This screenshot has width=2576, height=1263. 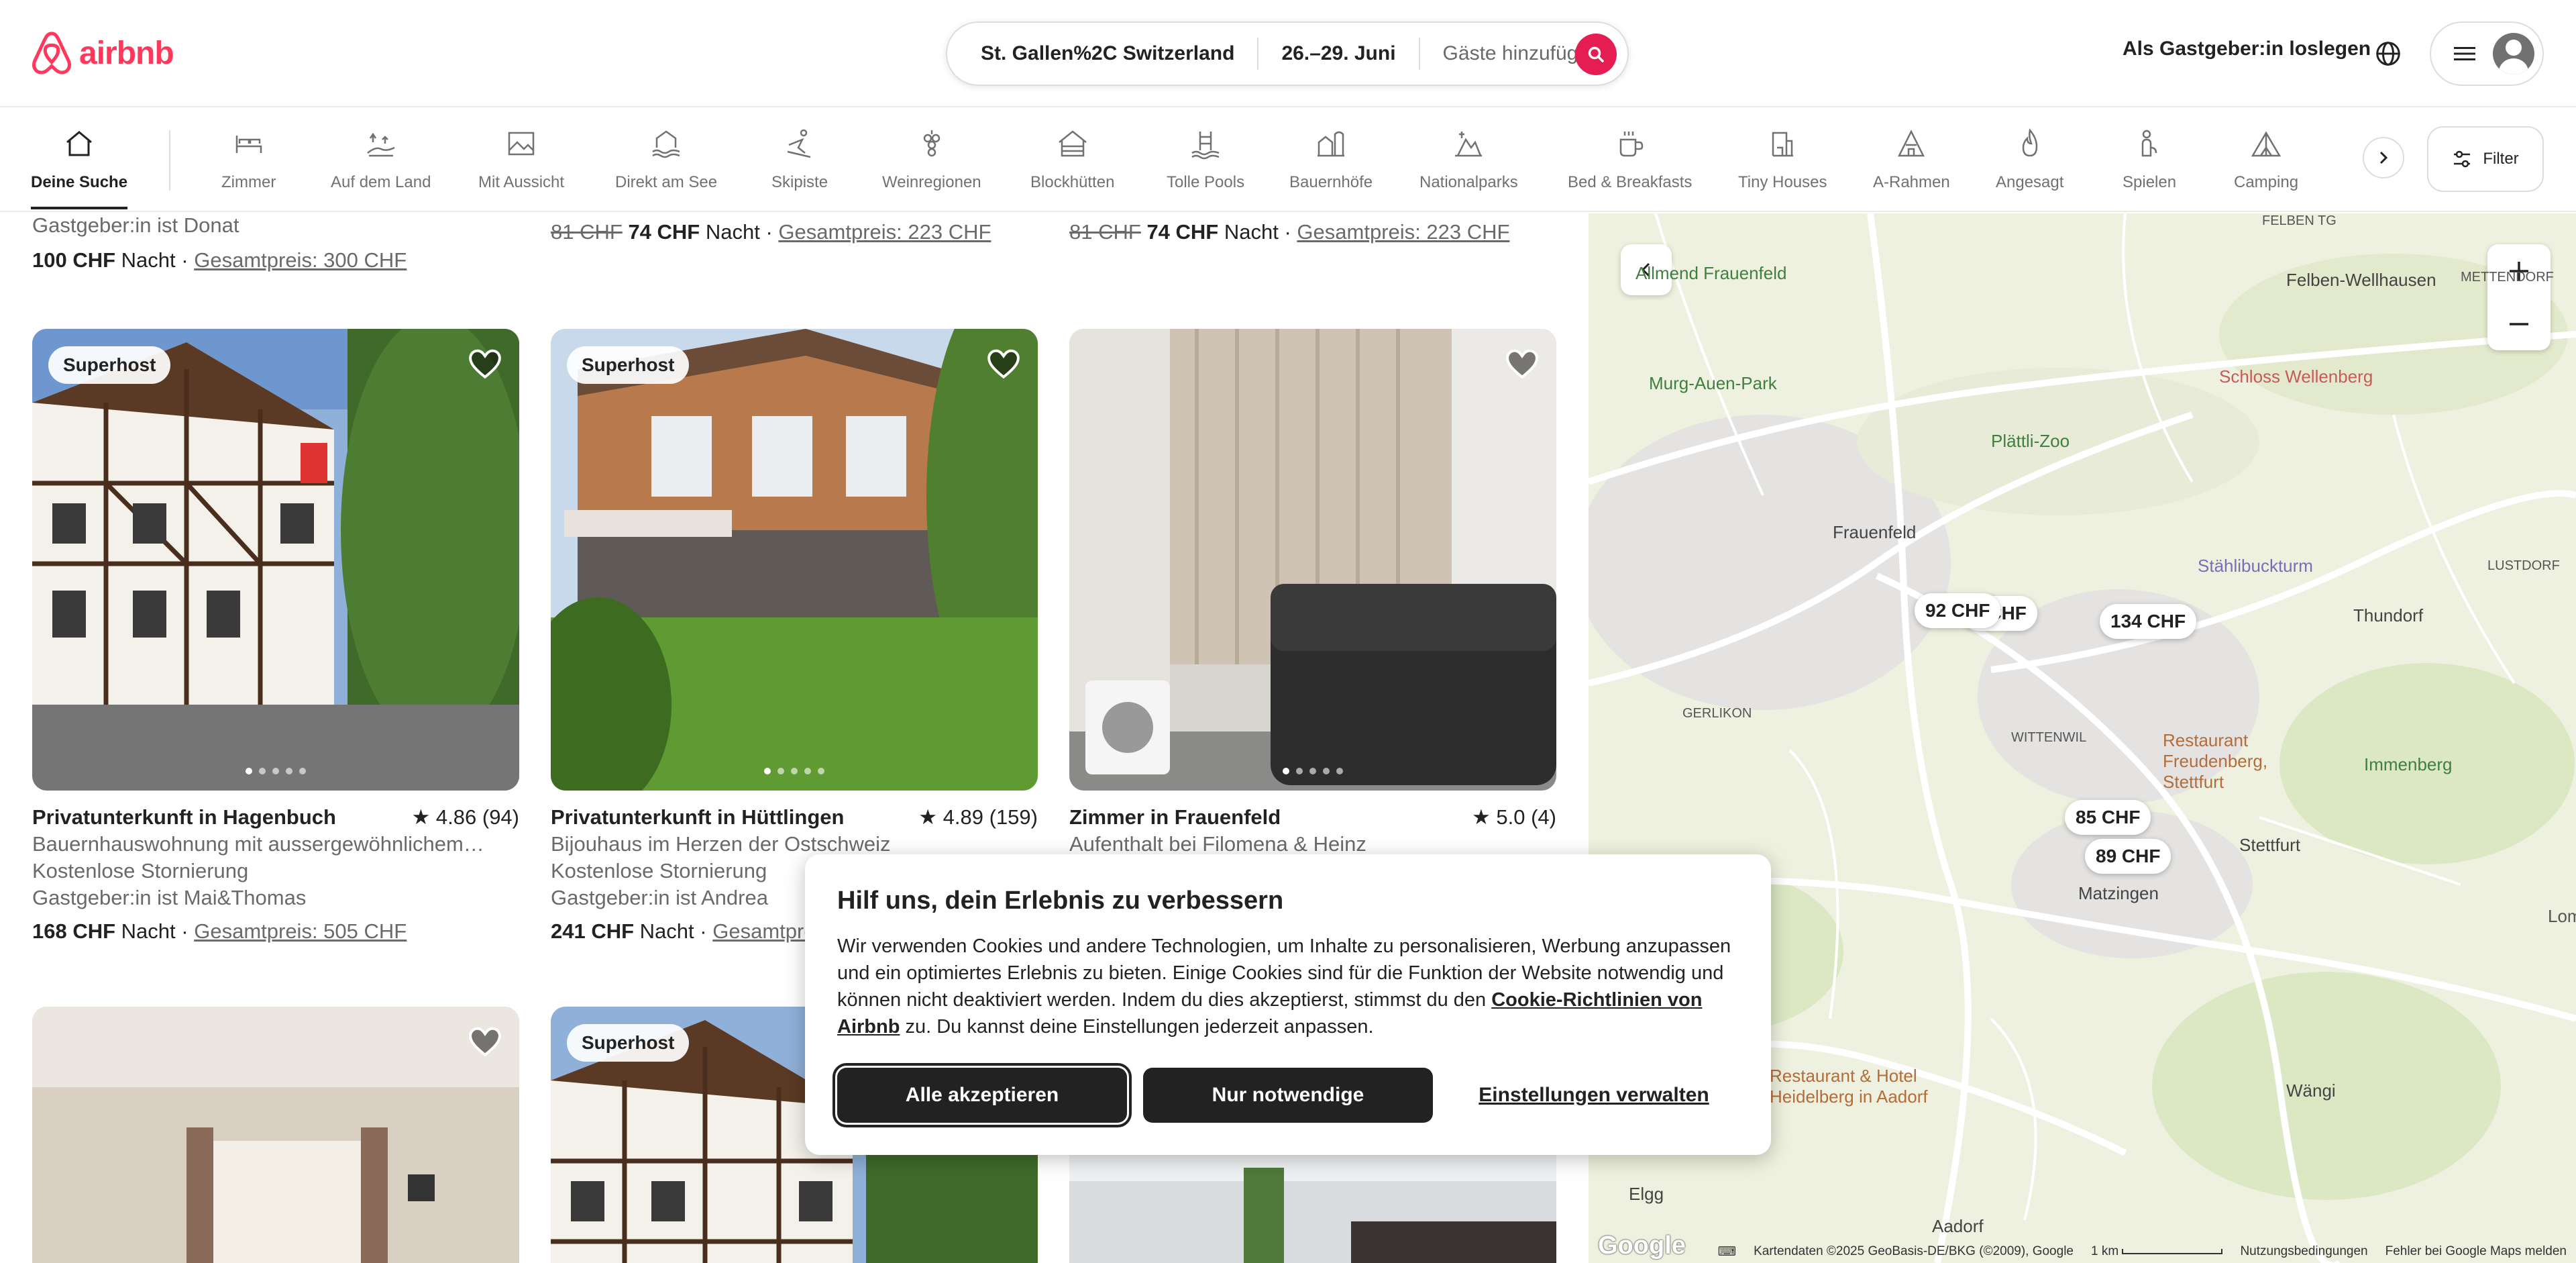 I want to click on map-place: Restaurant & Hotel Heidelberg in Aadorf, so click(x=1849, y=1086).